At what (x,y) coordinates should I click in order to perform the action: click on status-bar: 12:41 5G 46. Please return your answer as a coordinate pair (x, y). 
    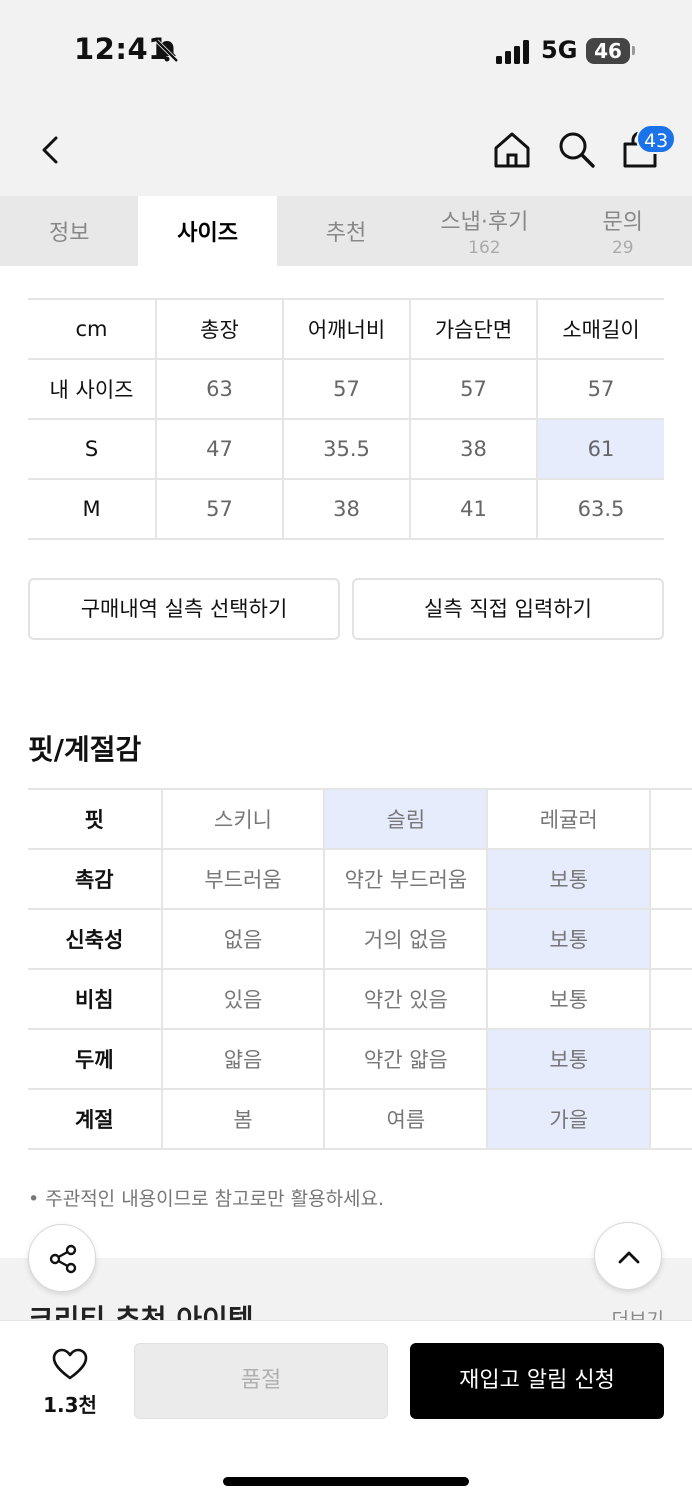
    Looking at the image, I should click on (346, 50).